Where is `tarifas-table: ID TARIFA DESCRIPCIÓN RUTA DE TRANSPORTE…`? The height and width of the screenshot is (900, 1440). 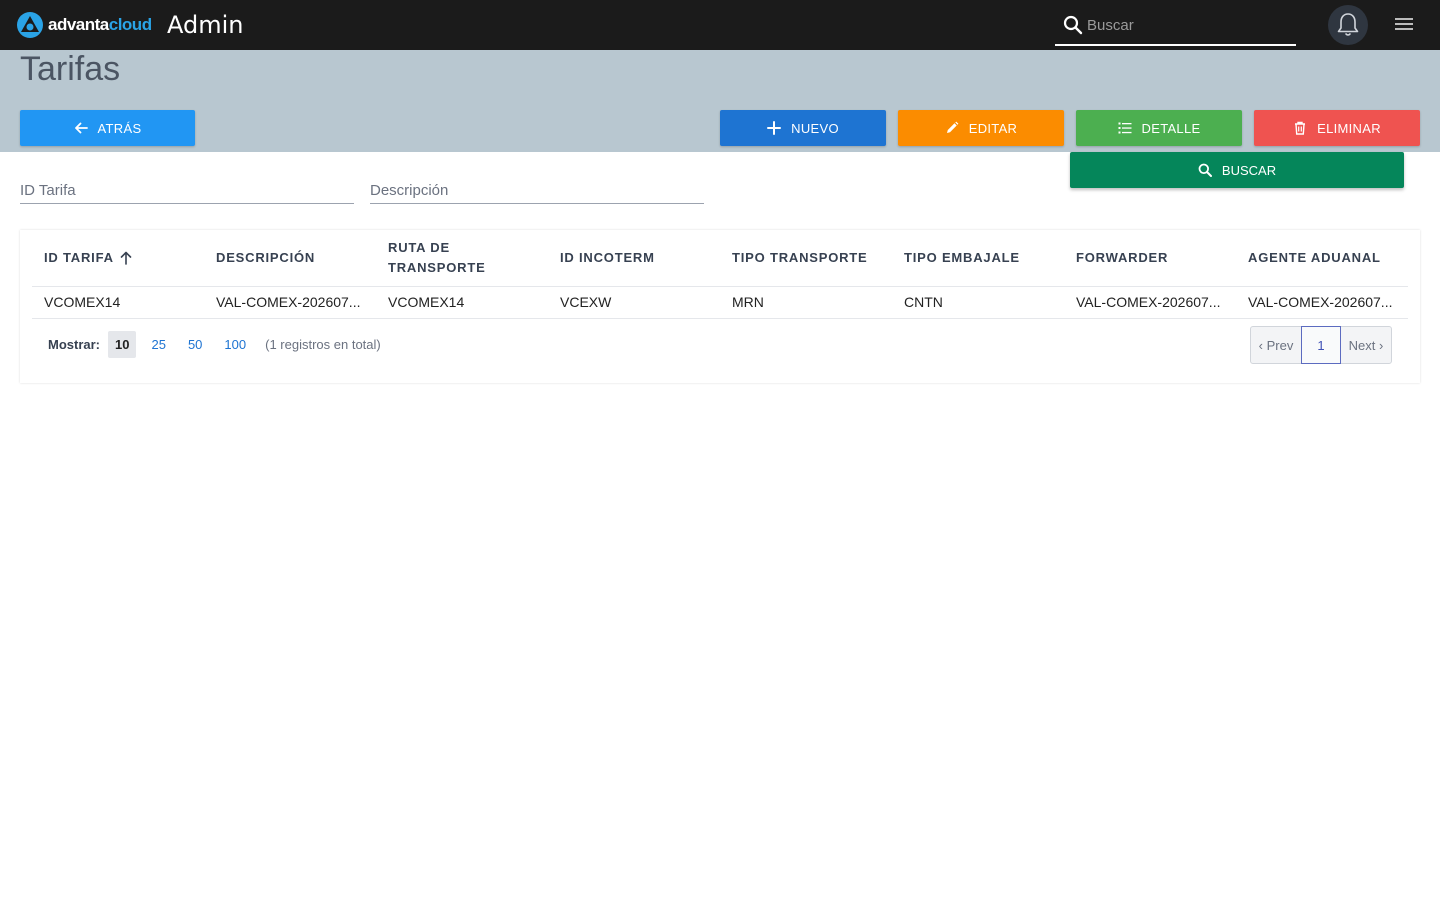
tarifas-table: ID TARIFA DESCRIPCIÓN RUTA DE TRANSPORTE… is located at coordinates (720, 274).